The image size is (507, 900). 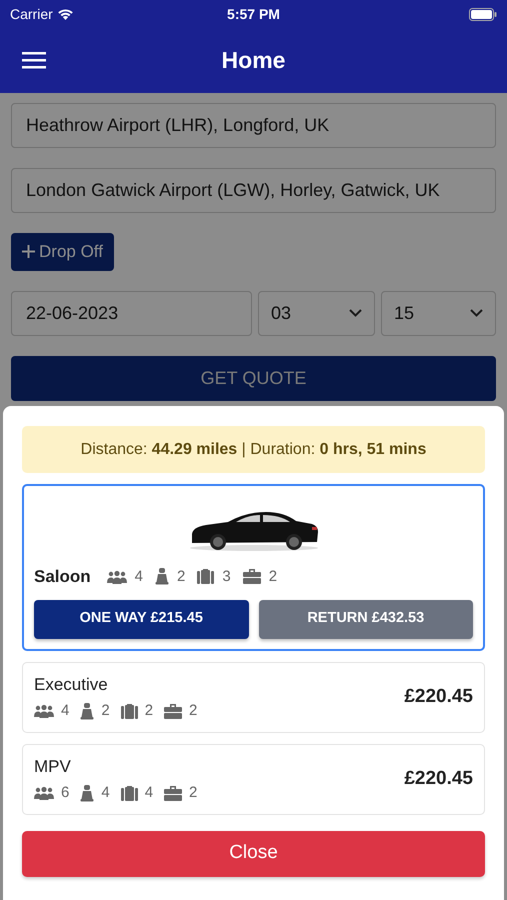 What do you see at coordinates (34, 60) in the screenshot?
I see `menu-icon` at bounding box center [34, 60].